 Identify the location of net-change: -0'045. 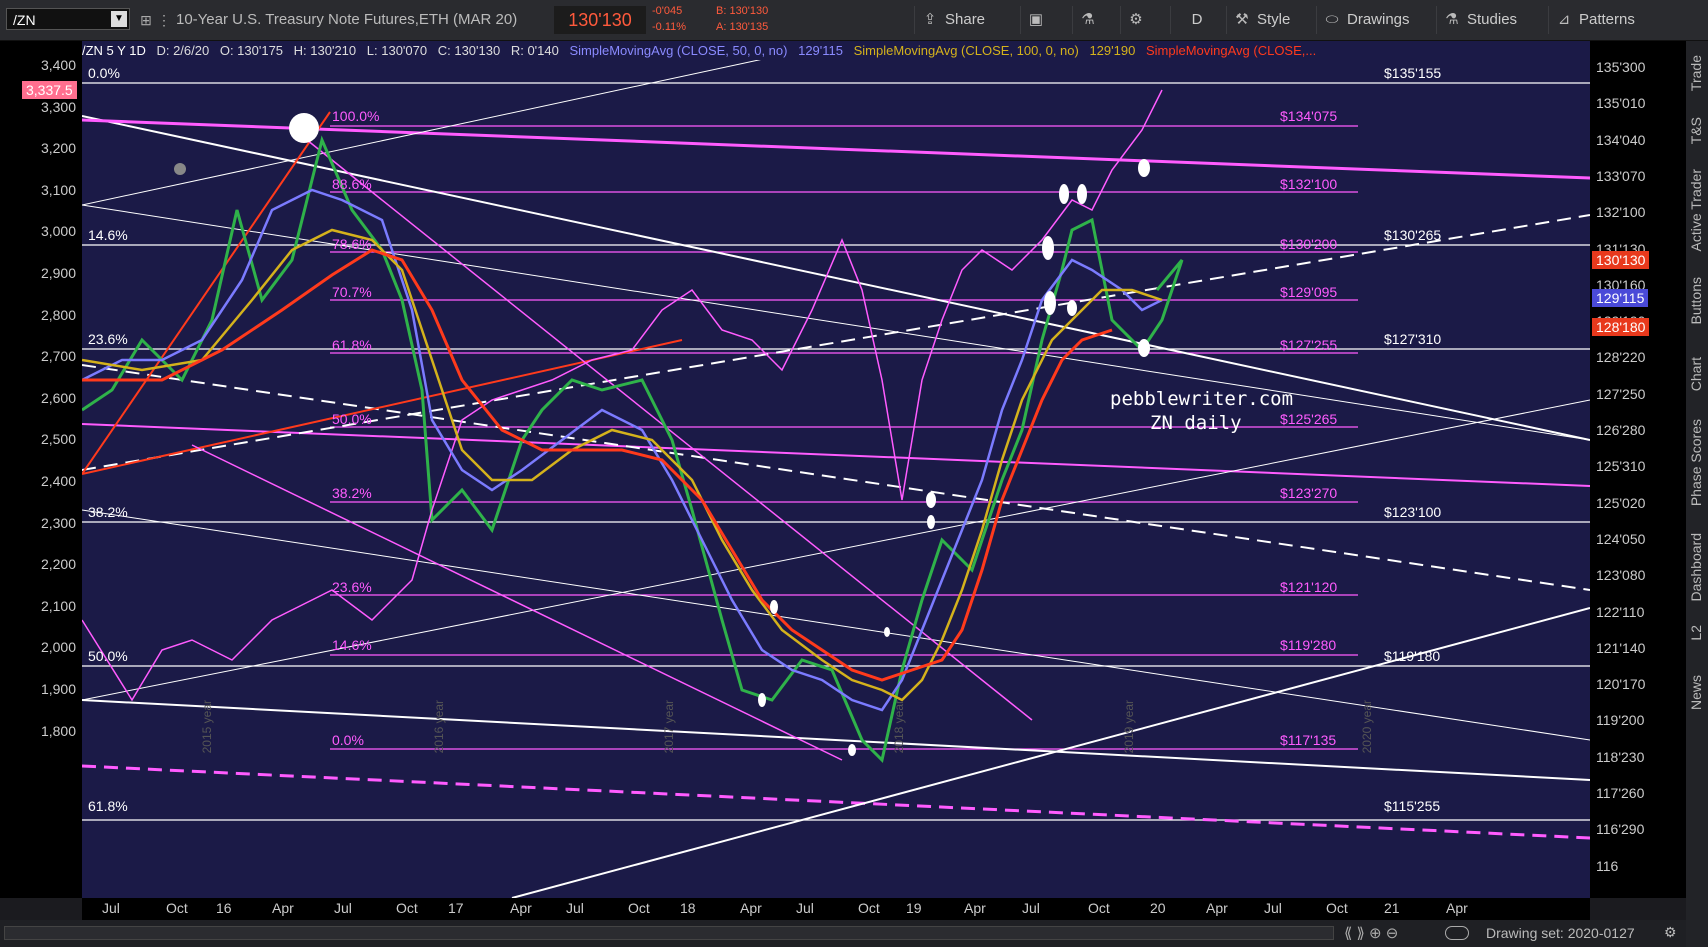
(667, 11).